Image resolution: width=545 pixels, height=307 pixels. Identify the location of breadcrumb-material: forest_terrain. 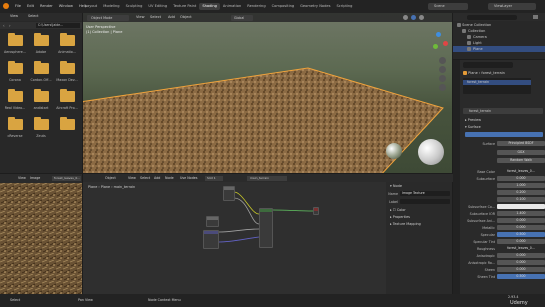
(493, 73).